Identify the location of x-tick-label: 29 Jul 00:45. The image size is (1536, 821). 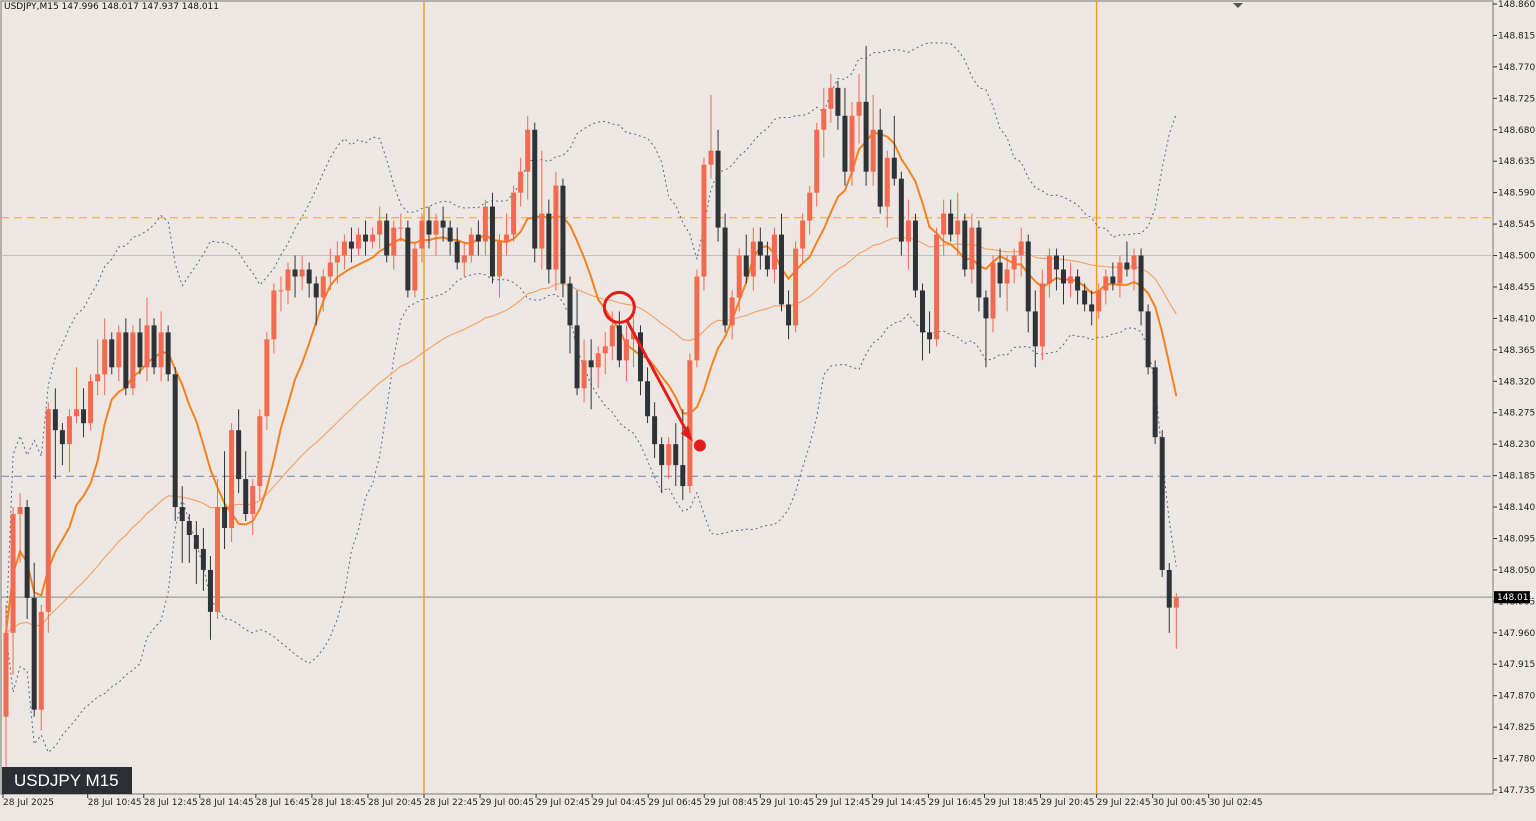
(507, 803).